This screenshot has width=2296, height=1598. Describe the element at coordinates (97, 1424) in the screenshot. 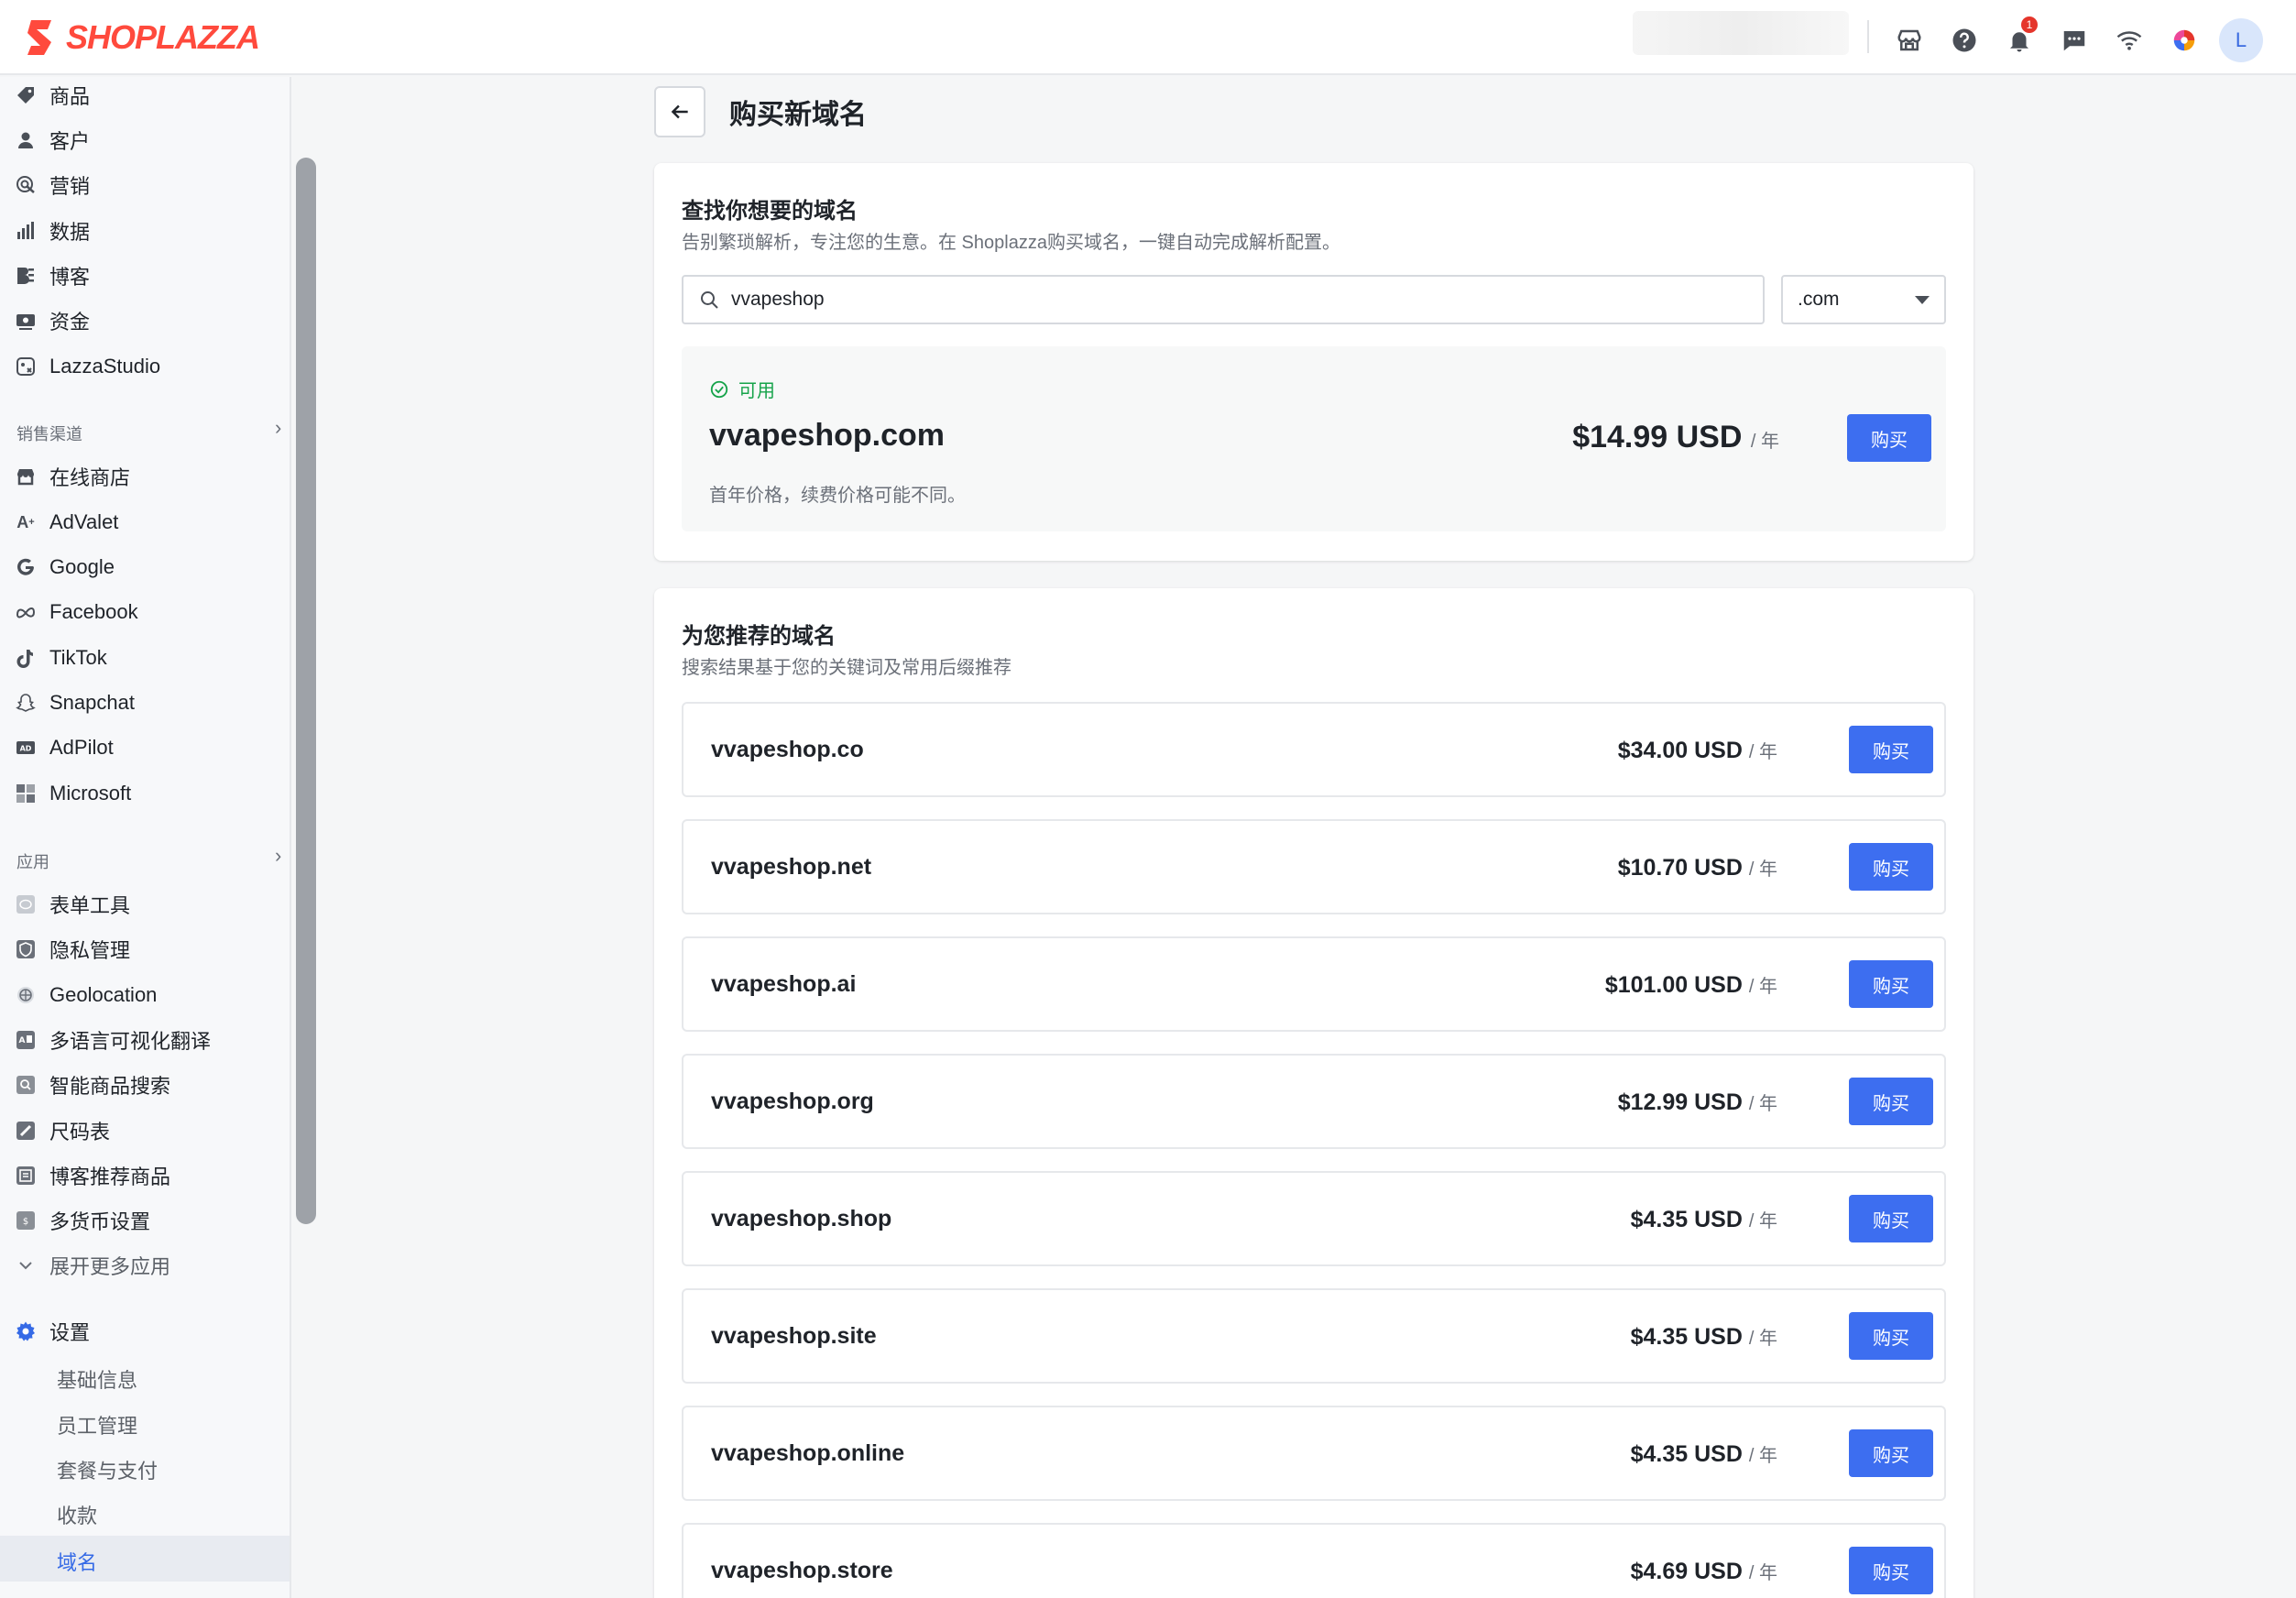

I see `settings-item-staff: 员工管理` at that location.